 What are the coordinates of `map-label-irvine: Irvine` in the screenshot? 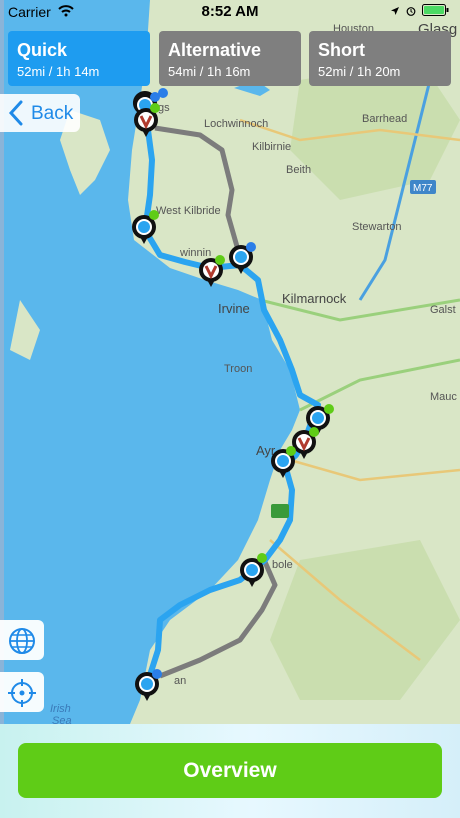 It's located at (234, 308).